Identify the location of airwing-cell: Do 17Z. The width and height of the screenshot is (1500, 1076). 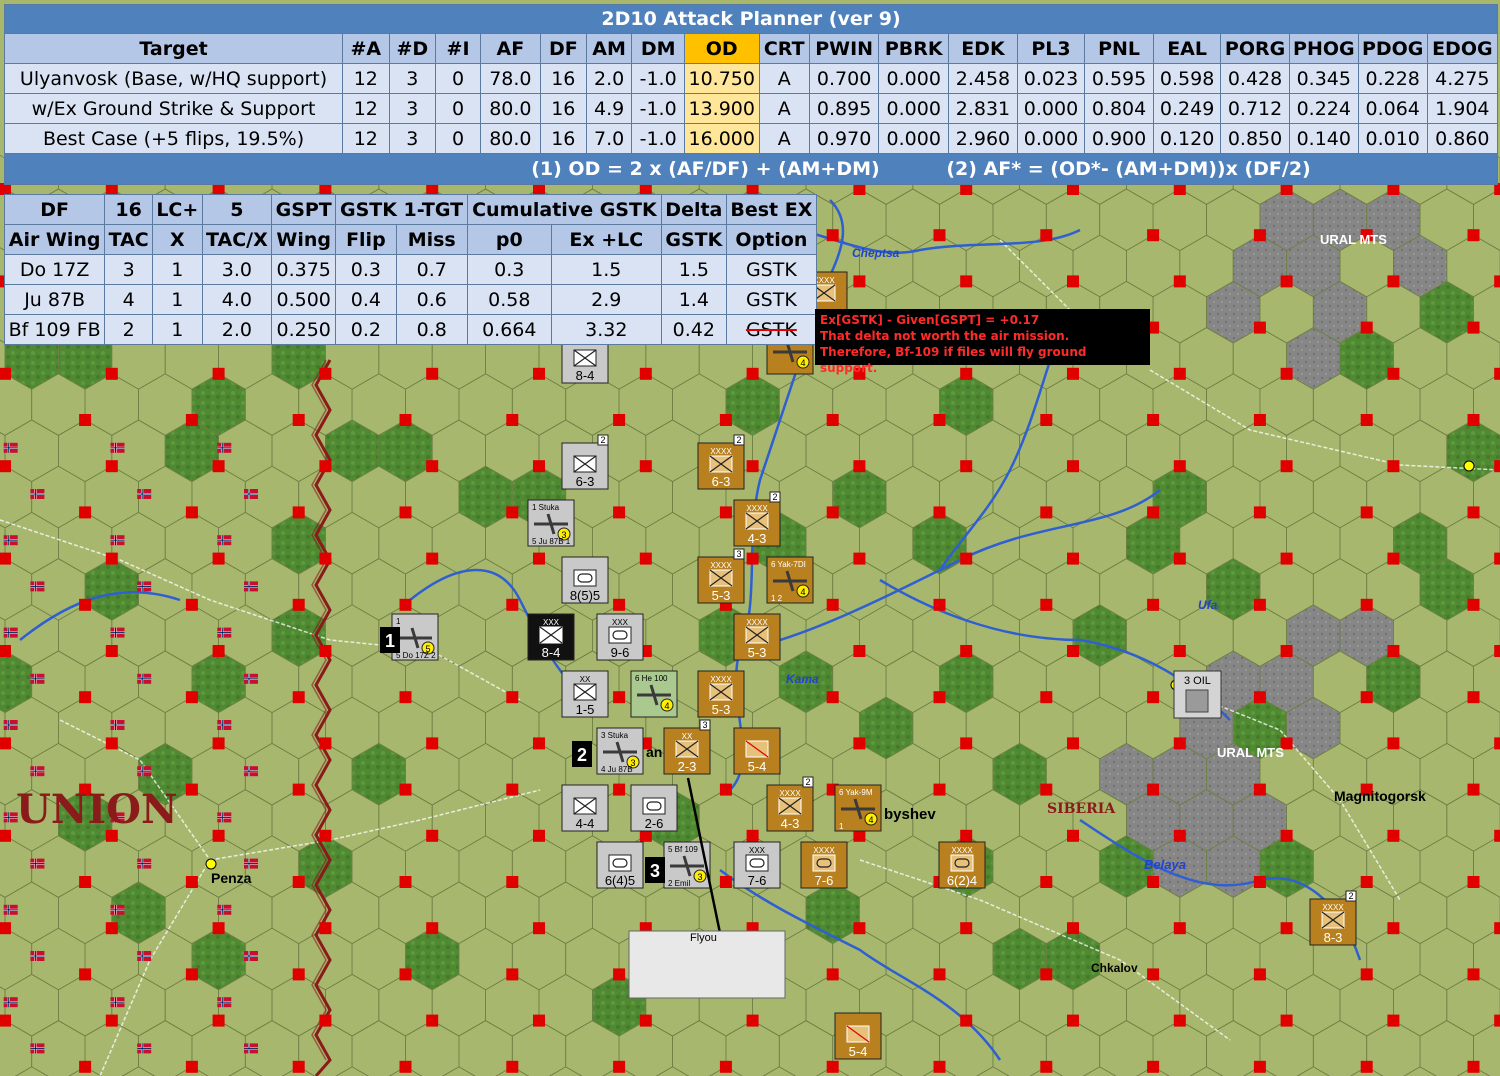
(54, 269).